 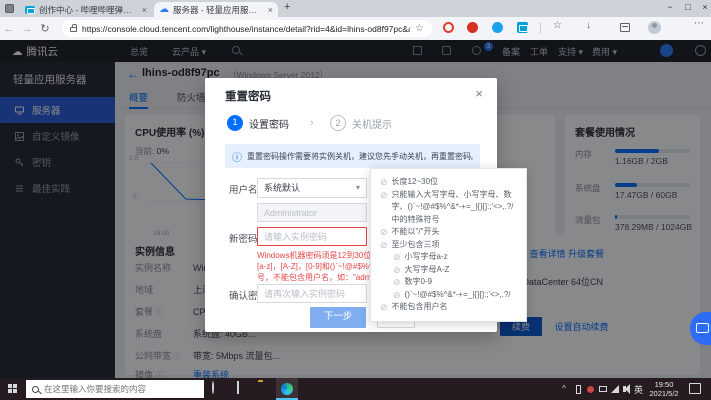 What do you see at coordinates (312, 236) in the screenshot?
I see `new-password-input` at bounding box center [312, 236].